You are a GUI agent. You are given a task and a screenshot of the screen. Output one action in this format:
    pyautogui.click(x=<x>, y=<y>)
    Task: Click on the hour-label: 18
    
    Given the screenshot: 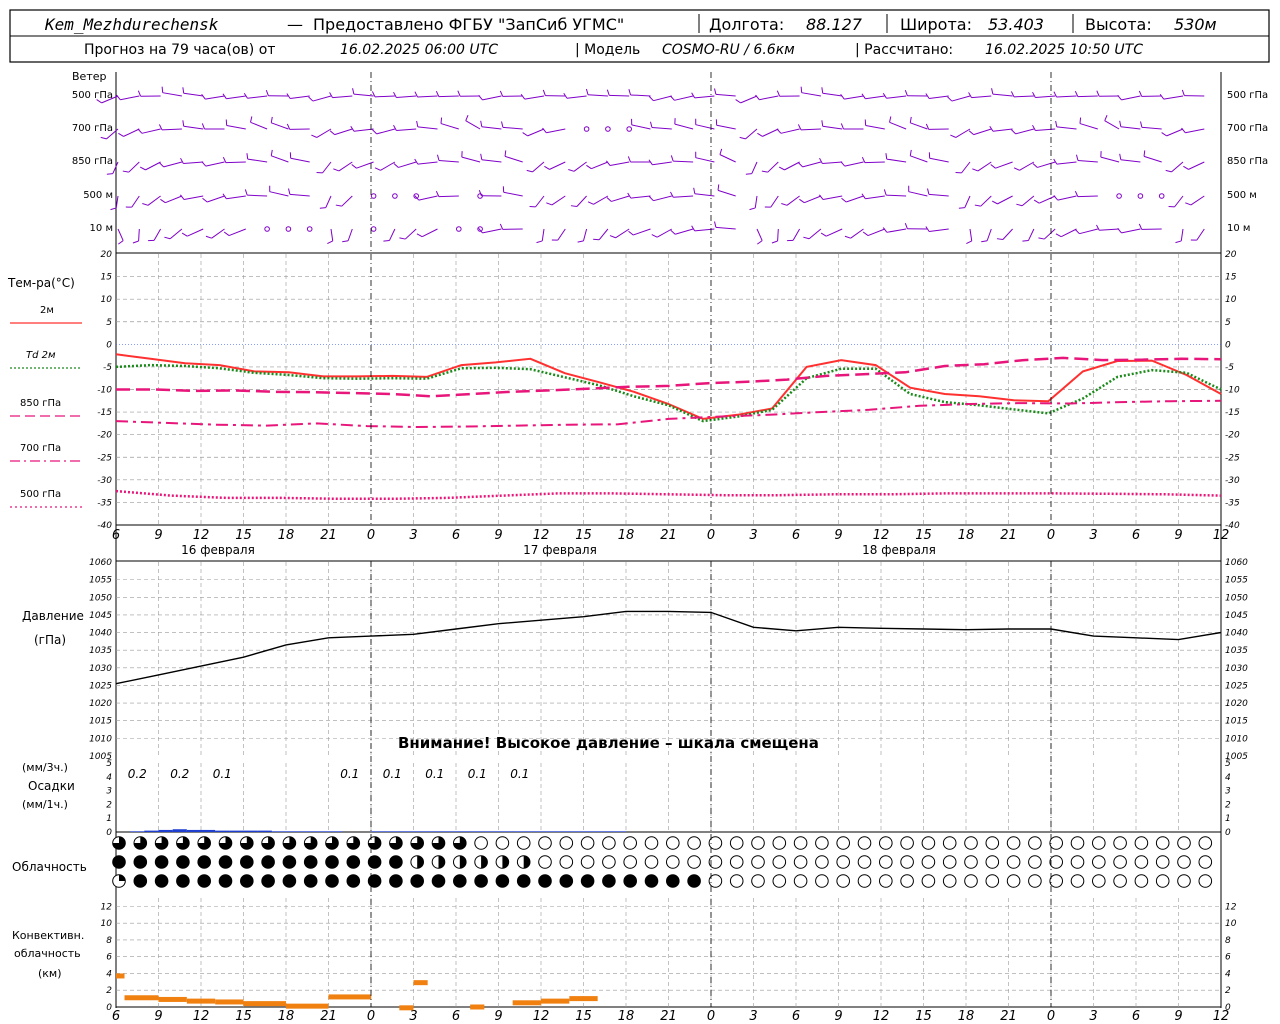 What is the action you would take?
    pyautogui.click(x=286, y=535)
    